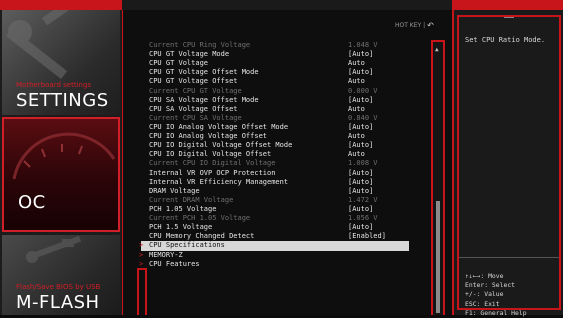  I want to click on setting-label: CPU IO Analog Voltage Offset, so click(208, 136).